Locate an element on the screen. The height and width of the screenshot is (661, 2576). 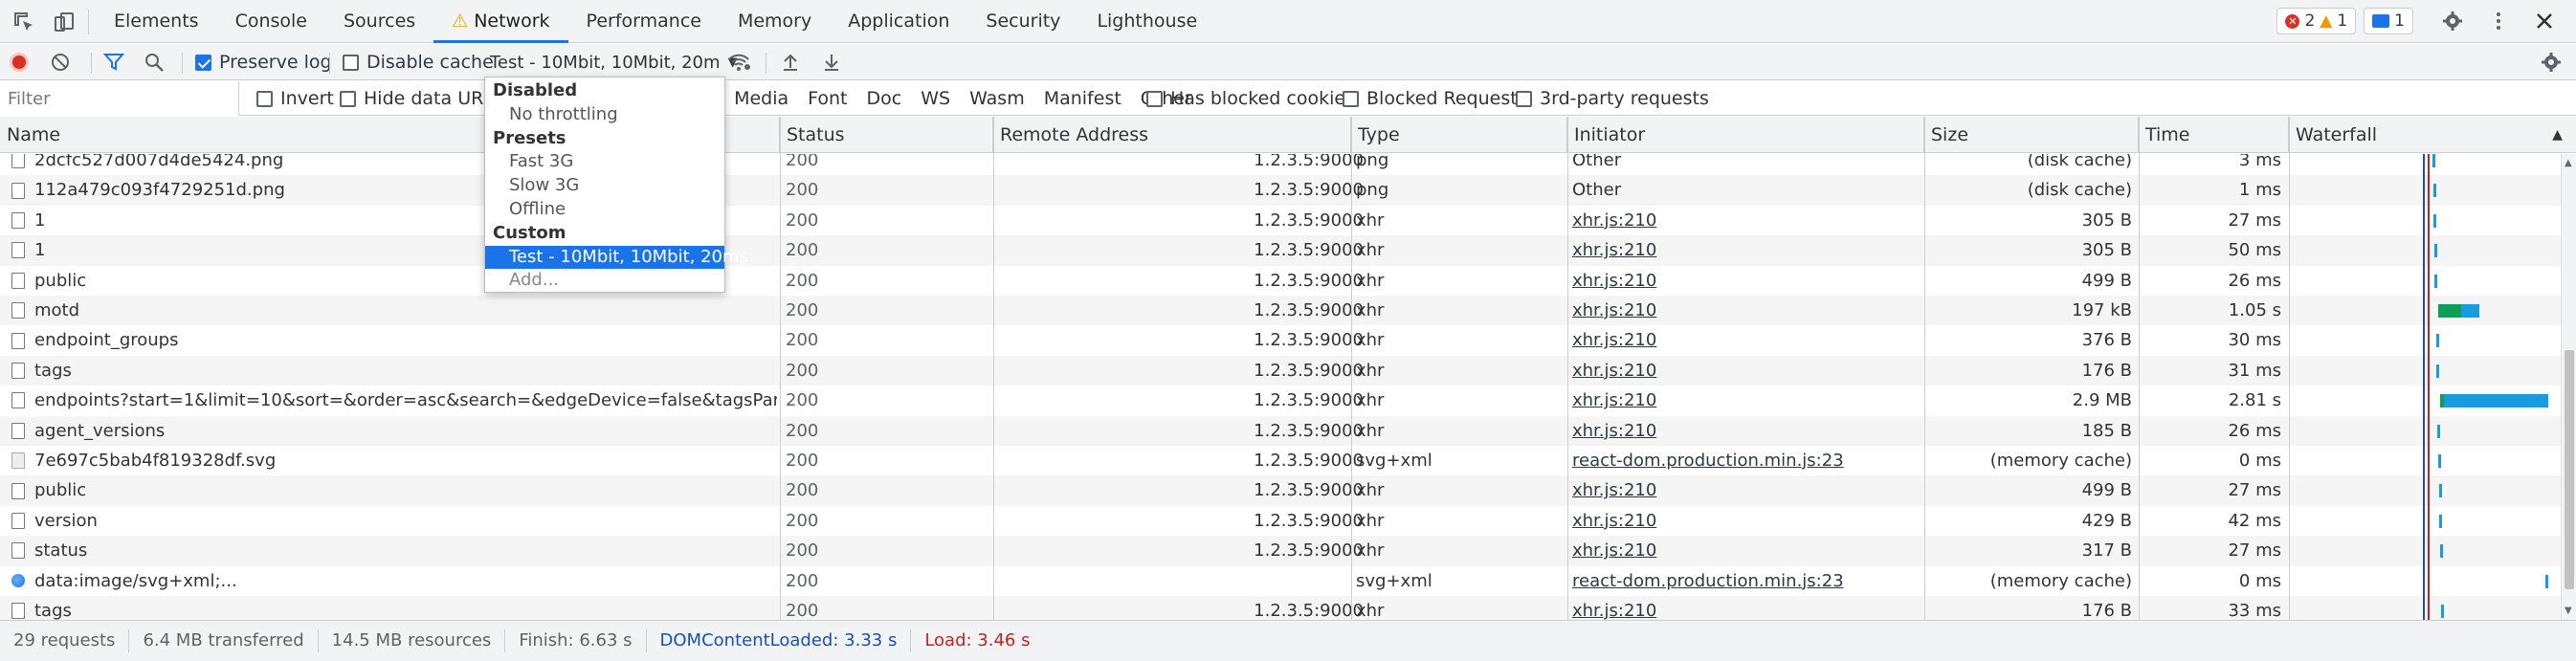
settings-gear-icon is located at coordinates (2452, 21).